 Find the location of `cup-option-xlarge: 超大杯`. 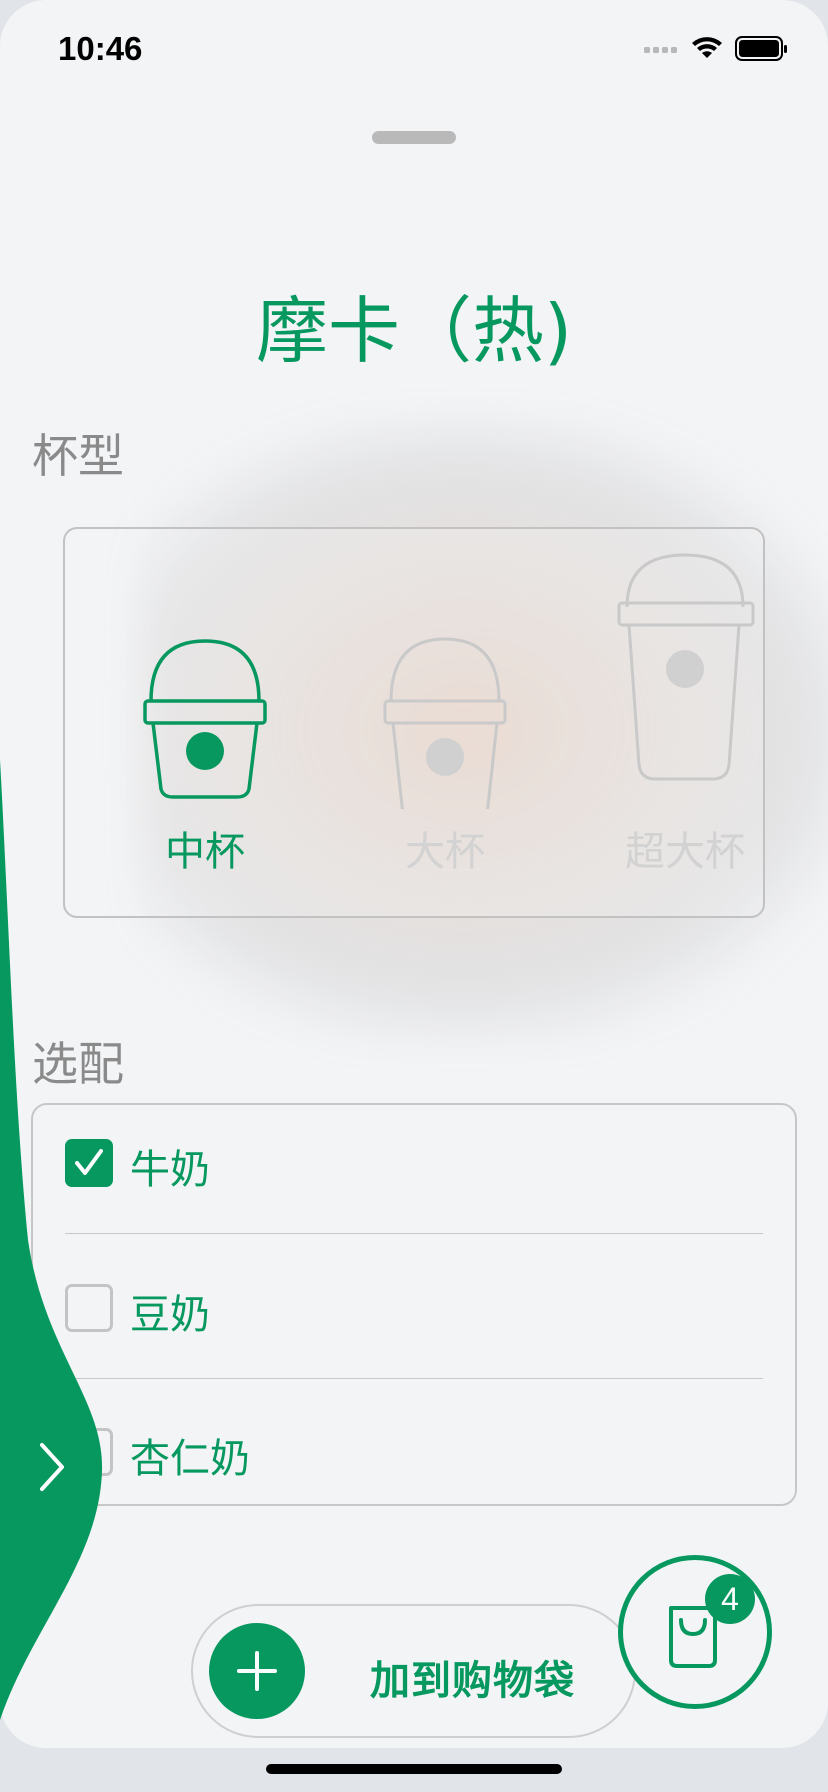

cup-option-xlarge: 超大杯 is located at coordinates (685, 729).